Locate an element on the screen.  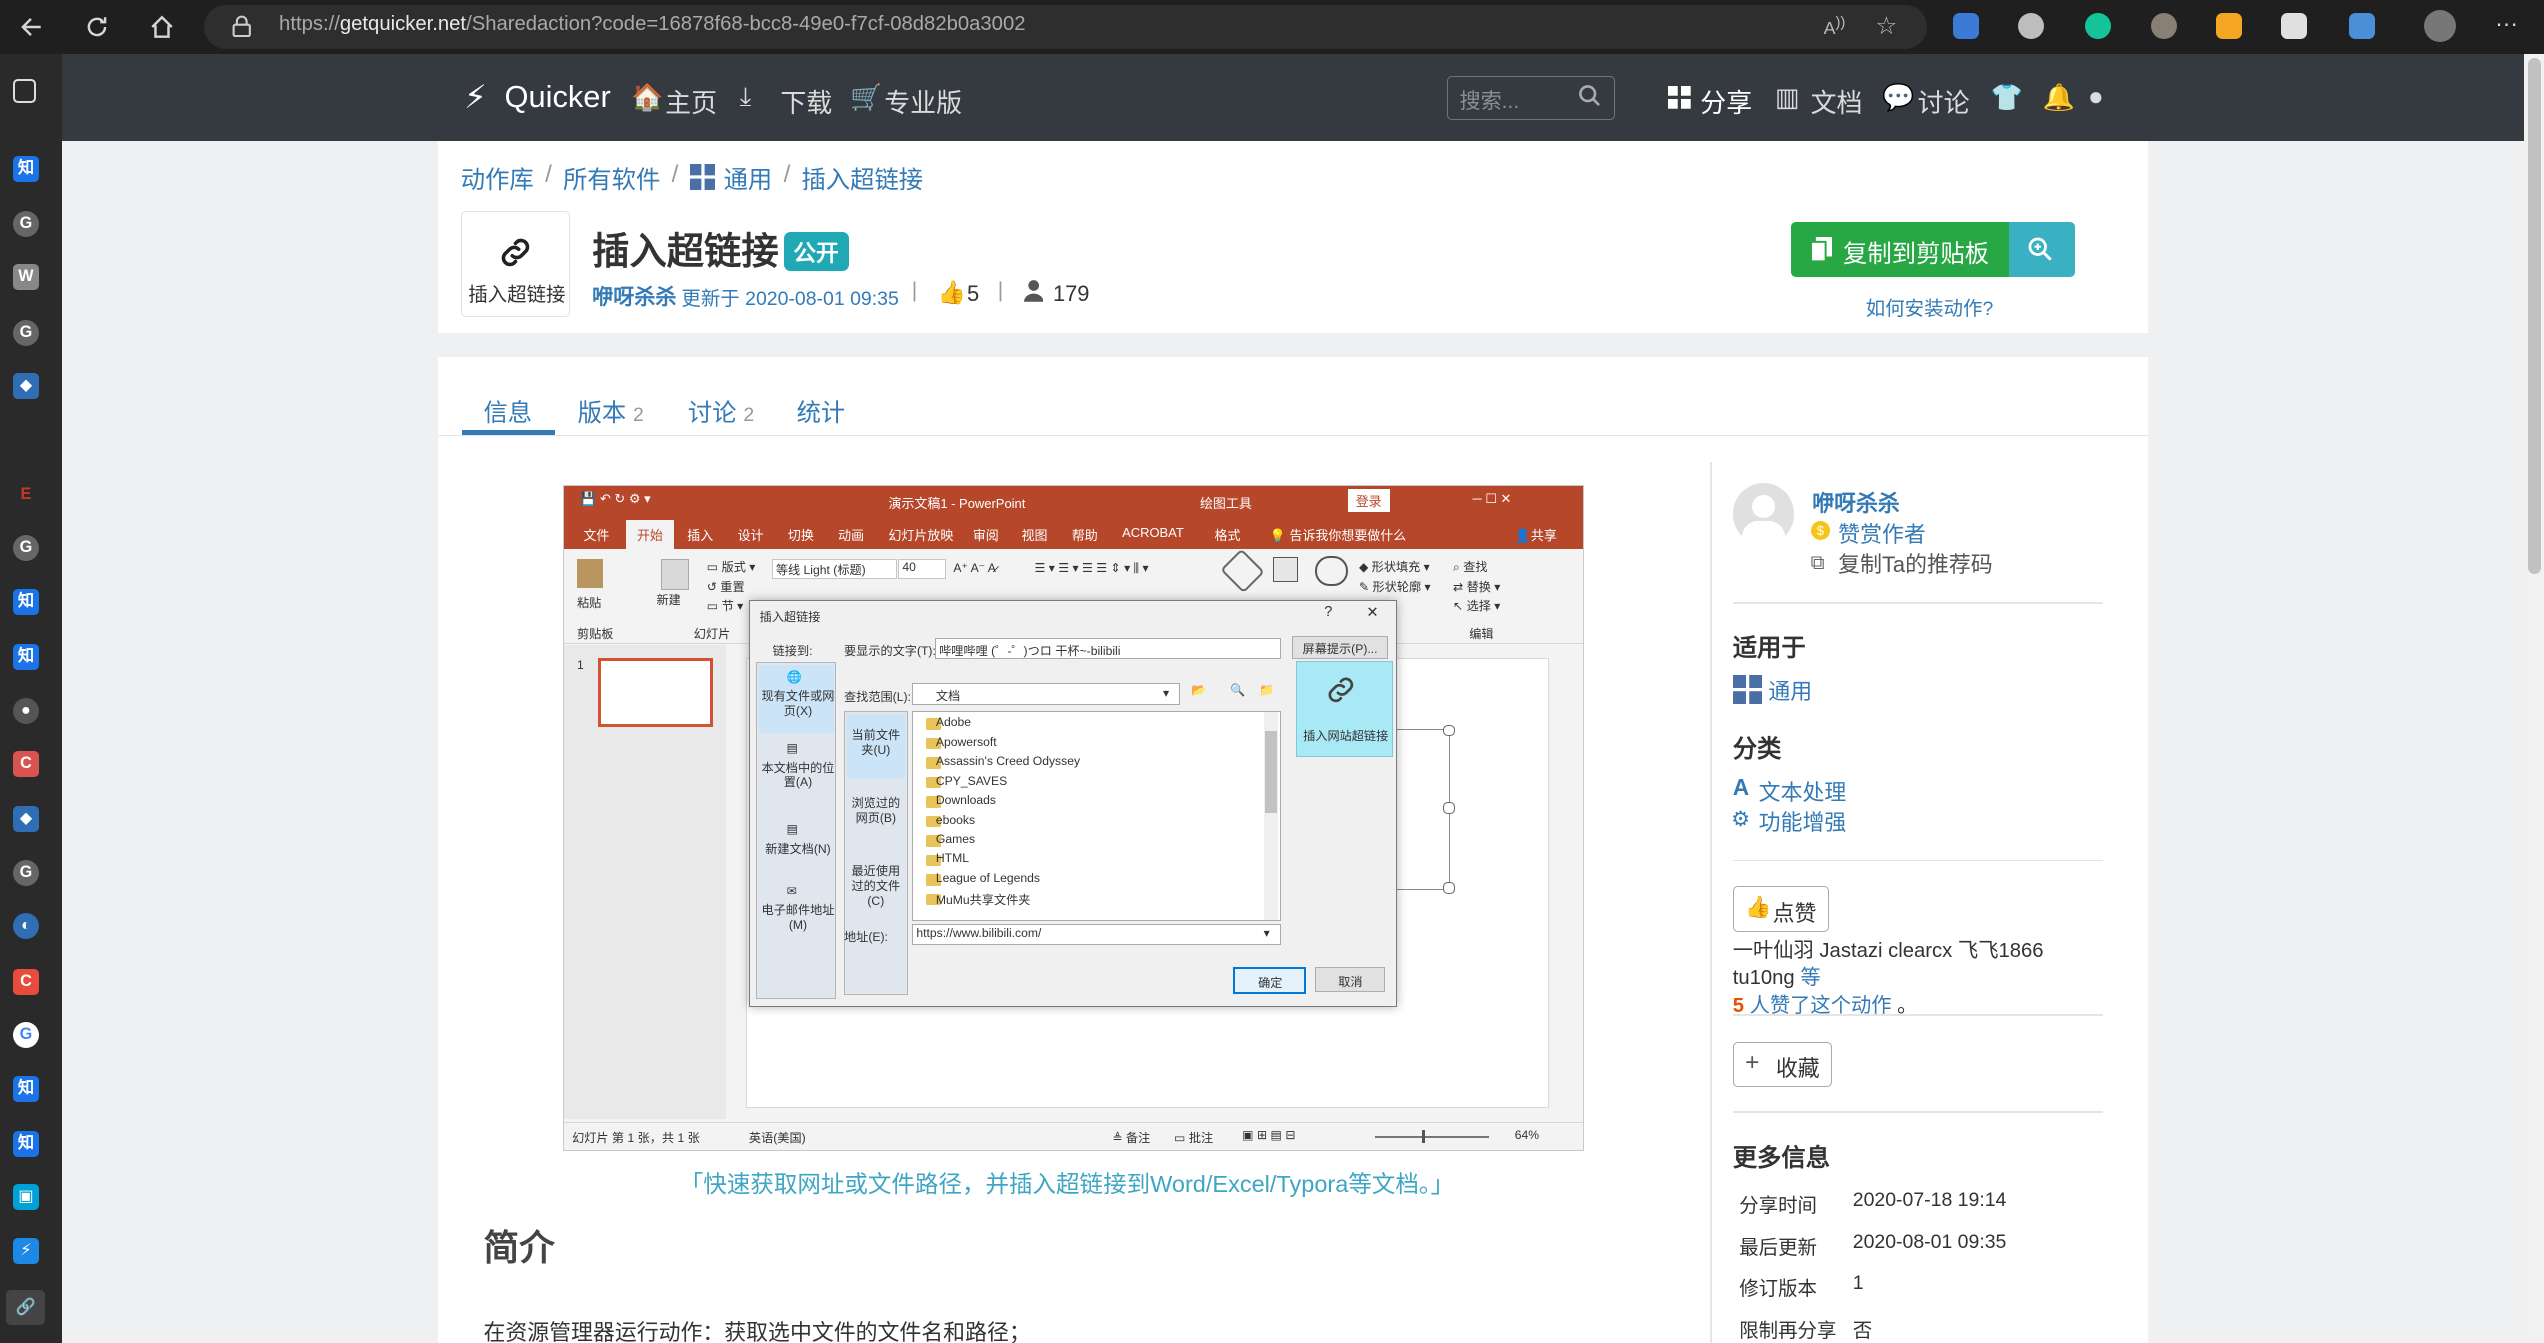
author-link: 咿呀杀杀 is located at coordinates (634, 296).